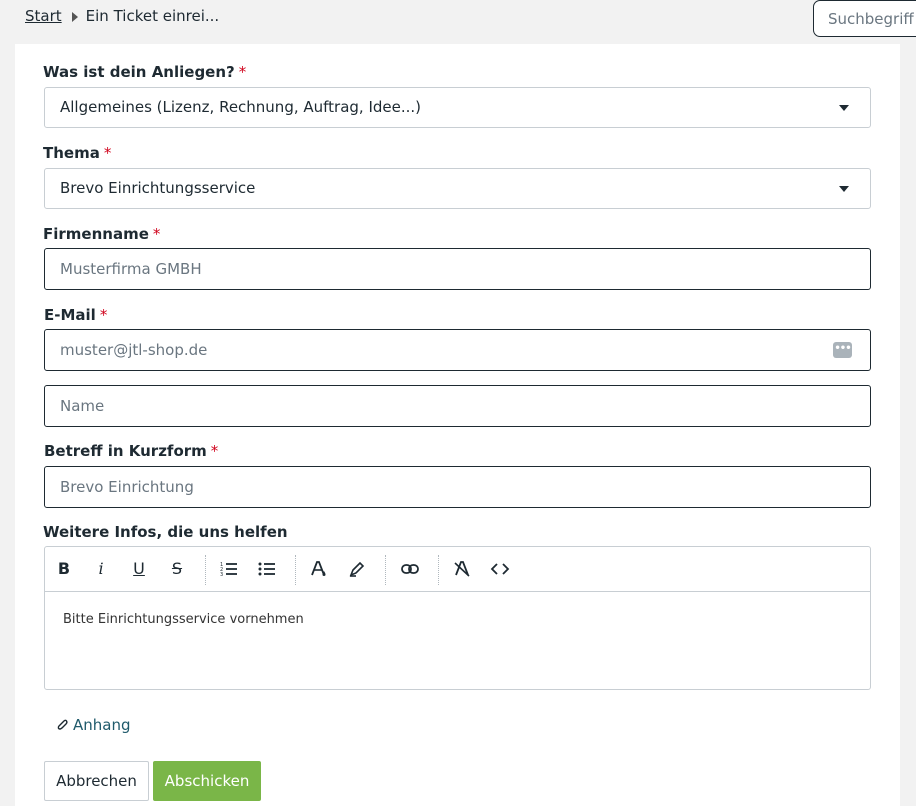  I want to click on betreff-input: Brevo Einrichtung, so click(457, 487).